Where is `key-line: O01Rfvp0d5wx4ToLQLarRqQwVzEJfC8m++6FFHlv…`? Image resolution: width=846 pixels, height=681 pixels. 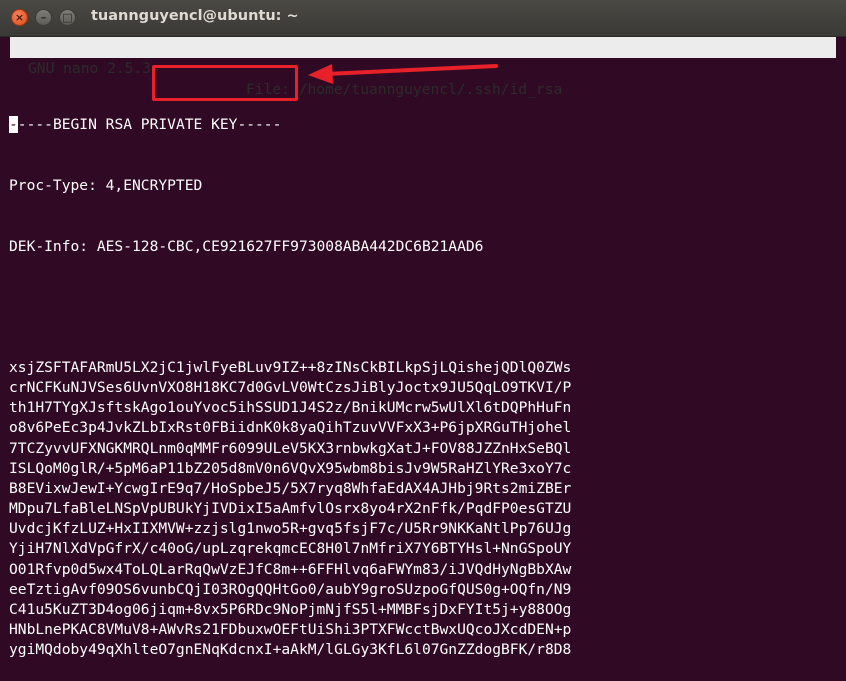 key-line: O01Rfvp0d5wx4ToLQLarRqQwVzEJfC8m++6FFHlv… is located at coordinates (290, 569).